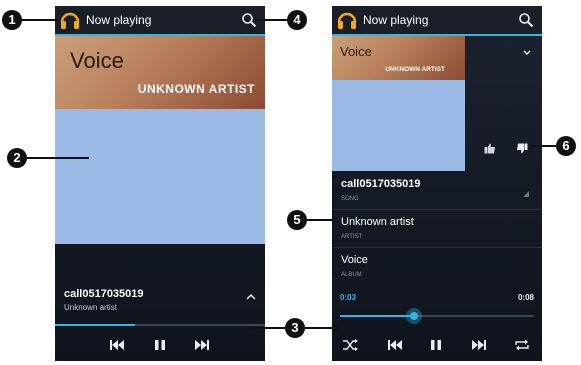 The height and width of the screenshot is (365, 581). I want to click on callout-4: 4, so click(297, 20).